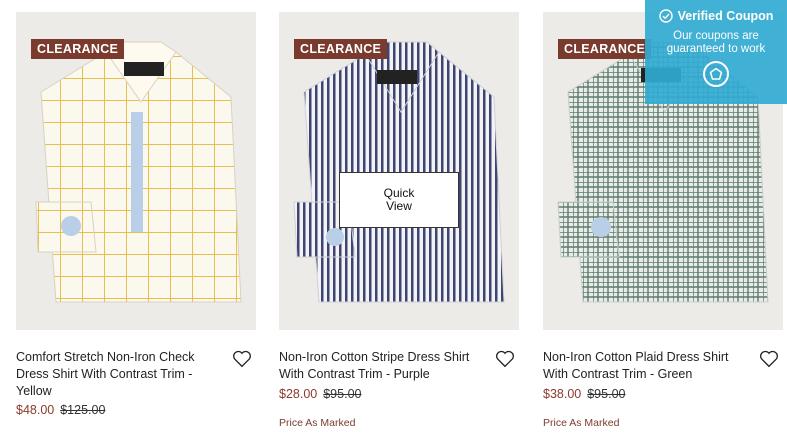 The height and width of the screenshot is (435, 787). What do you see at coordinates (83, 410) in the screenshot?
I see `original-price: $125.00` at bounding box center [83, 410].